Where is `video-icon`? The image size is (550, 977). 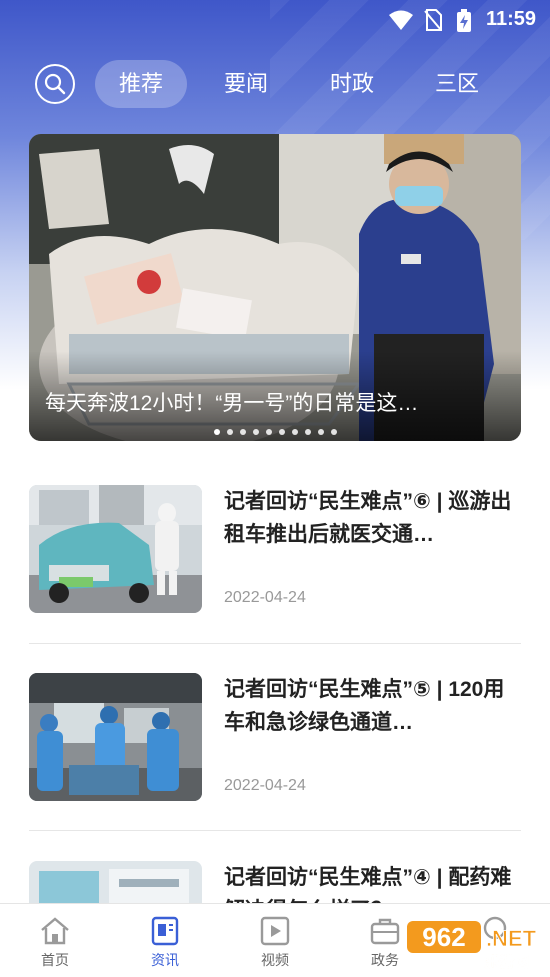
video-icon is located at coordinates (275, 931).